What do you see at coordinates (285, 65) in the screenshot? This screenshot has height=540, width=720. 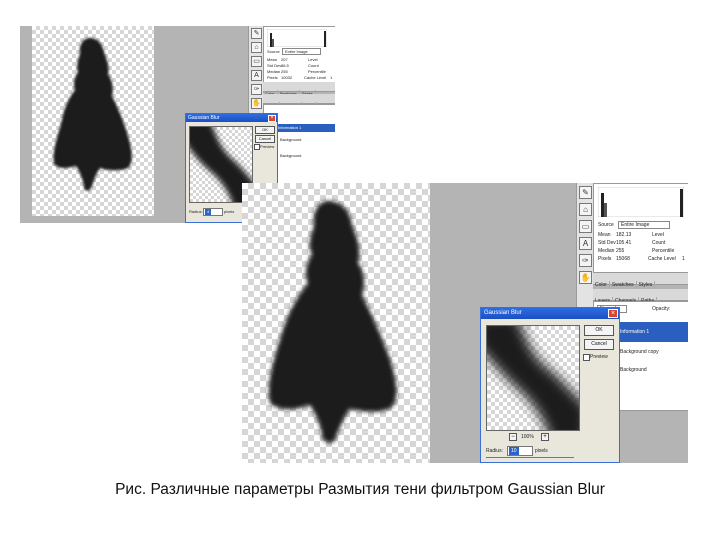 I see `std-dev-value: 86.5` at bounding box center [285, 65].